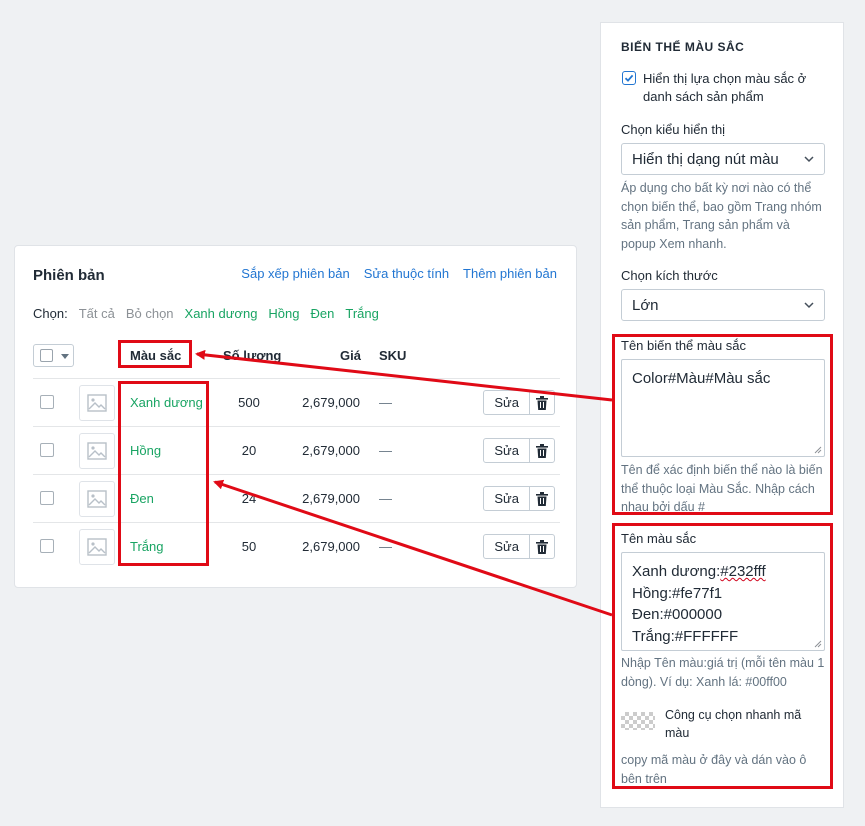  I want to click on display-style-value: Hiển thị dạng nút màu, so click(705, 159).